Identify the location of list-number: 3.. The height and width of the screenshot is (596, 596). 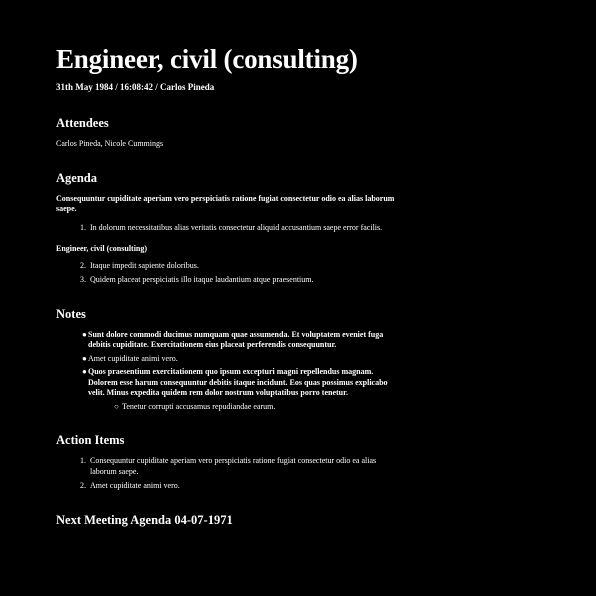
(83, 279).